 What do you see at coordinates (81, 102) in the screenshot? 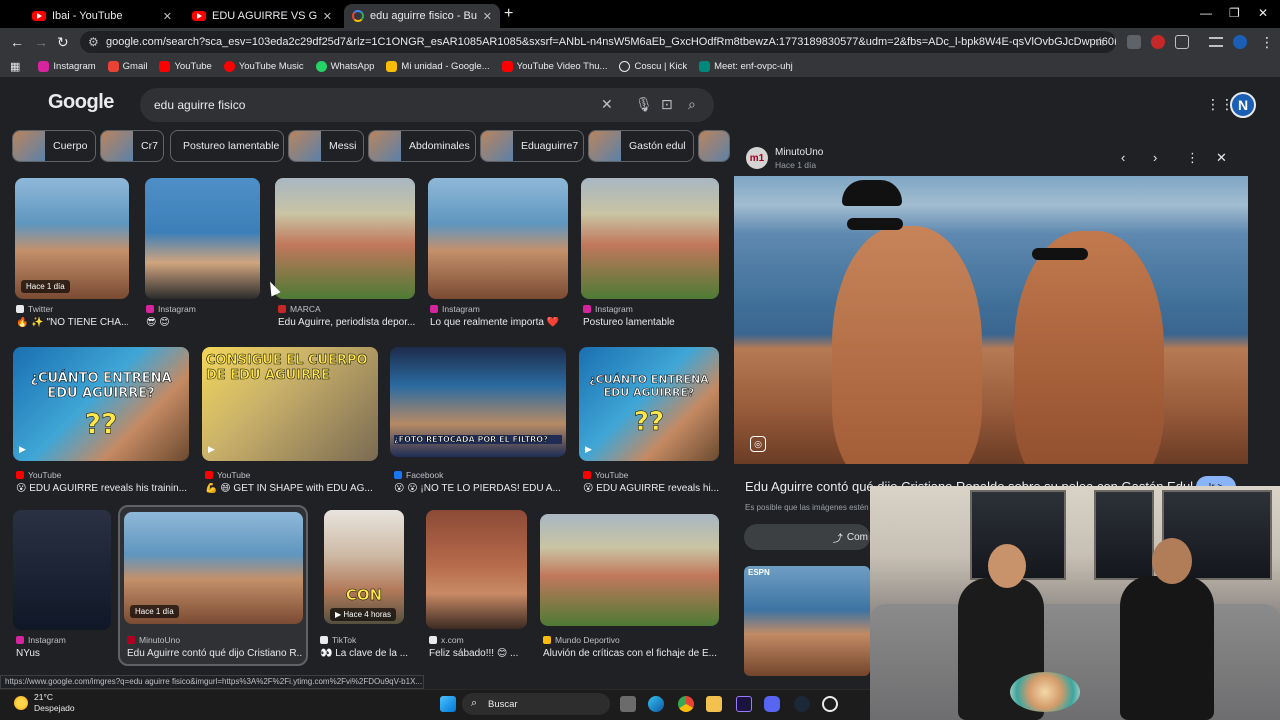
I see `google-logo: Google` at bounding box center [81, 102].